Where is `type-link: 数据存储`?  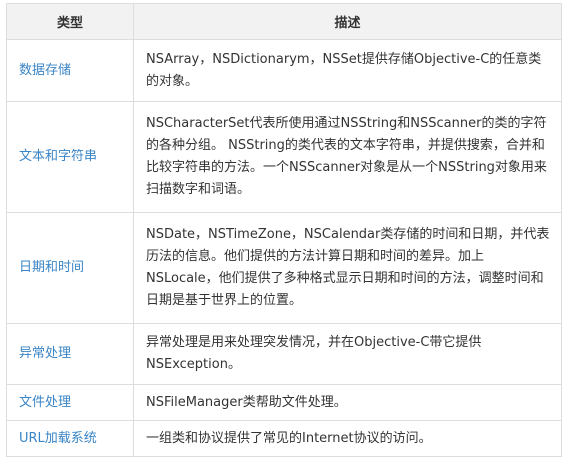
type-link: 数据存储 is located at coordinates (70, 70).